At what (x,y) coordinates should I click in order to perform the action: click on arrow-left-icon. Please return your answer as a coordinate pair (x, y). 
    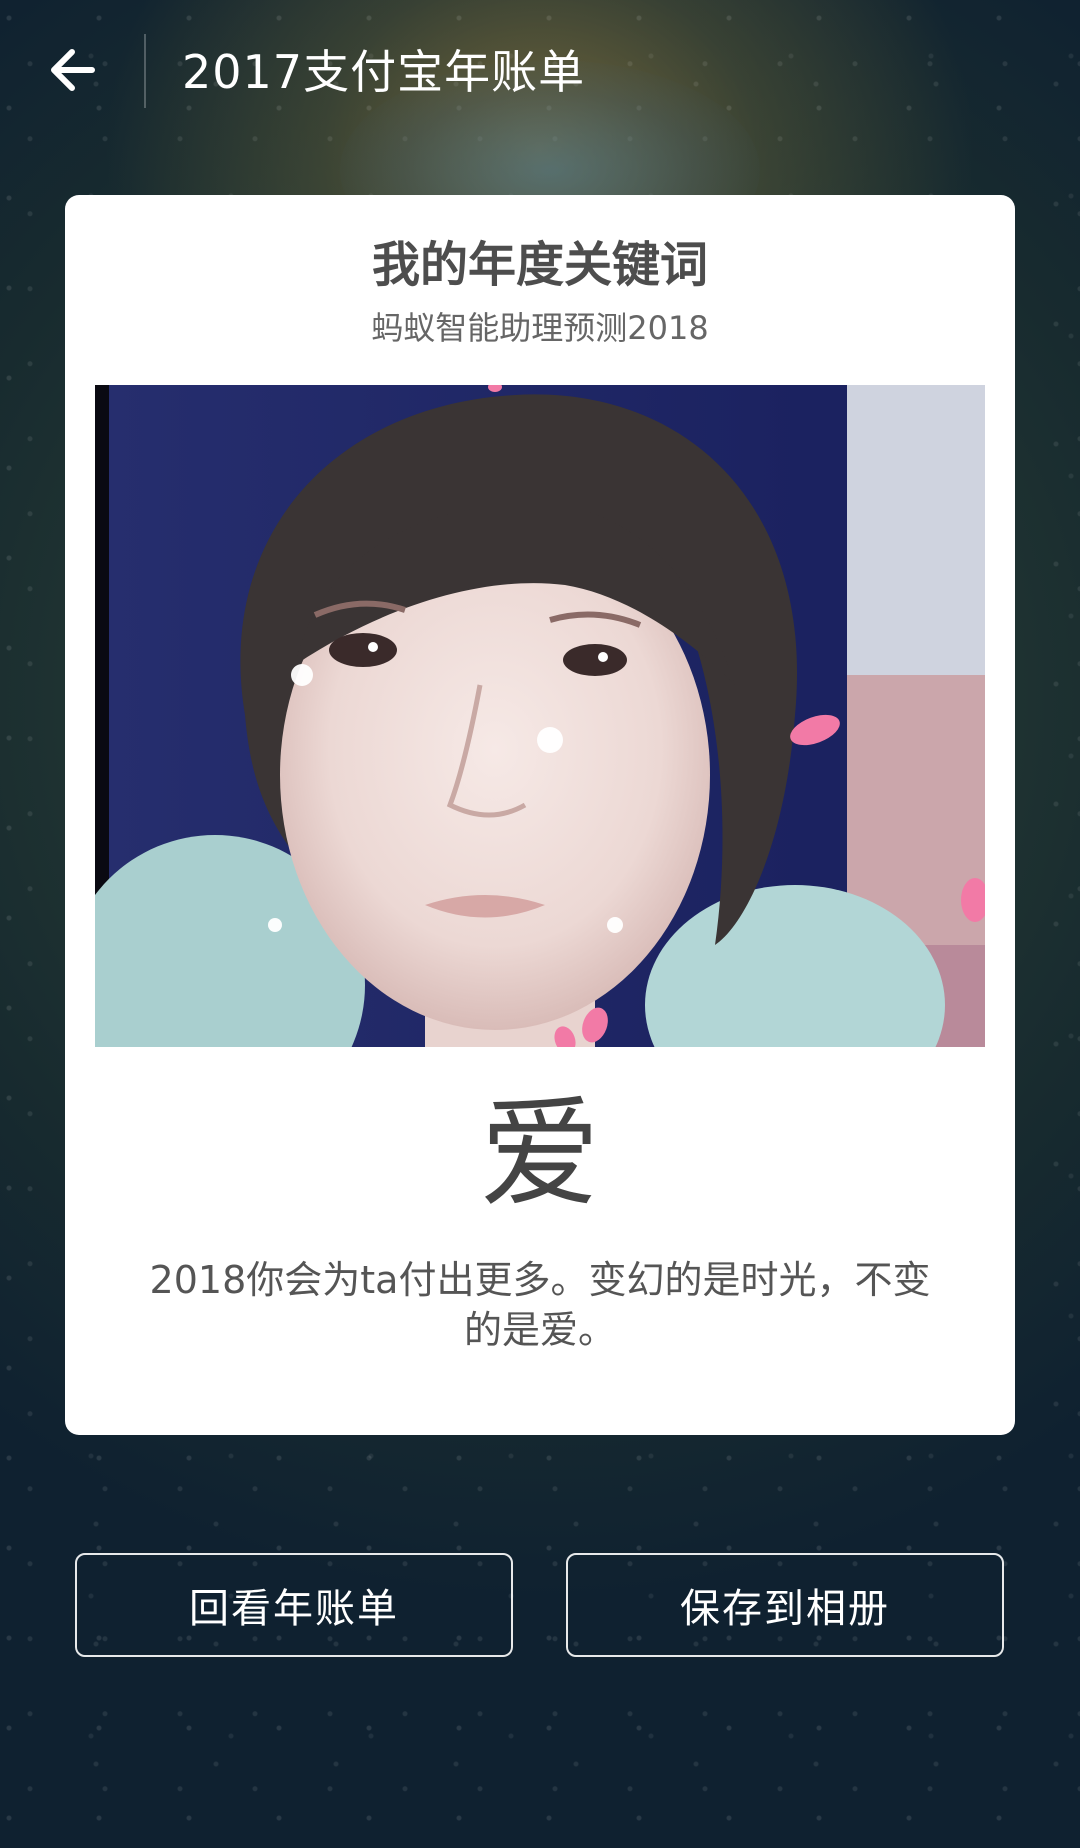
    Looking at the image, I should click on (73, 70).